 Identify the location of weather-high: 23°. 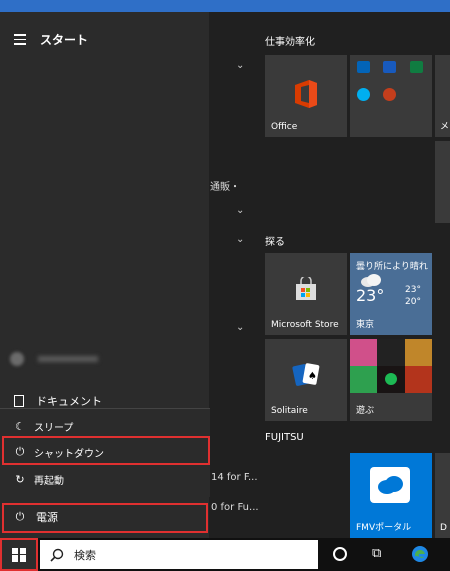
(413, 290).